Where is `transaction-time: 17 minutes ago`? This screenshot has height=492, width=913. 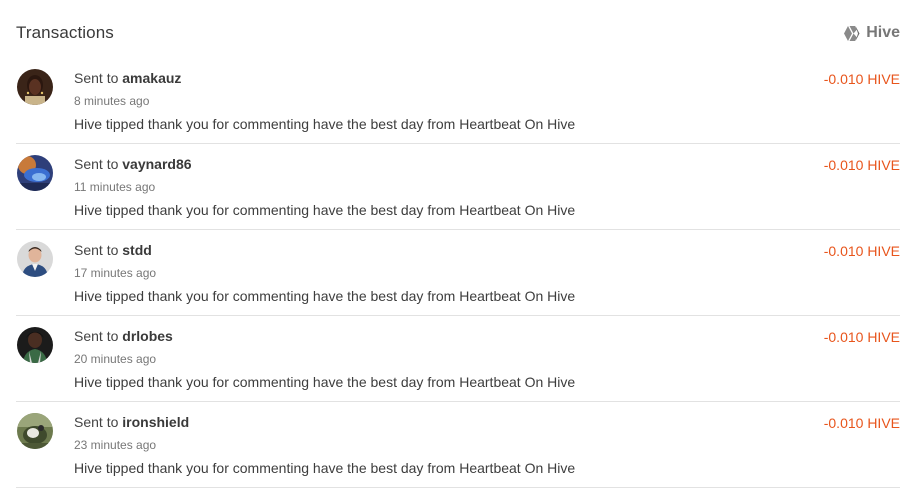
transaction-time: 17 minutes ago is located at coordinates (115, 273).